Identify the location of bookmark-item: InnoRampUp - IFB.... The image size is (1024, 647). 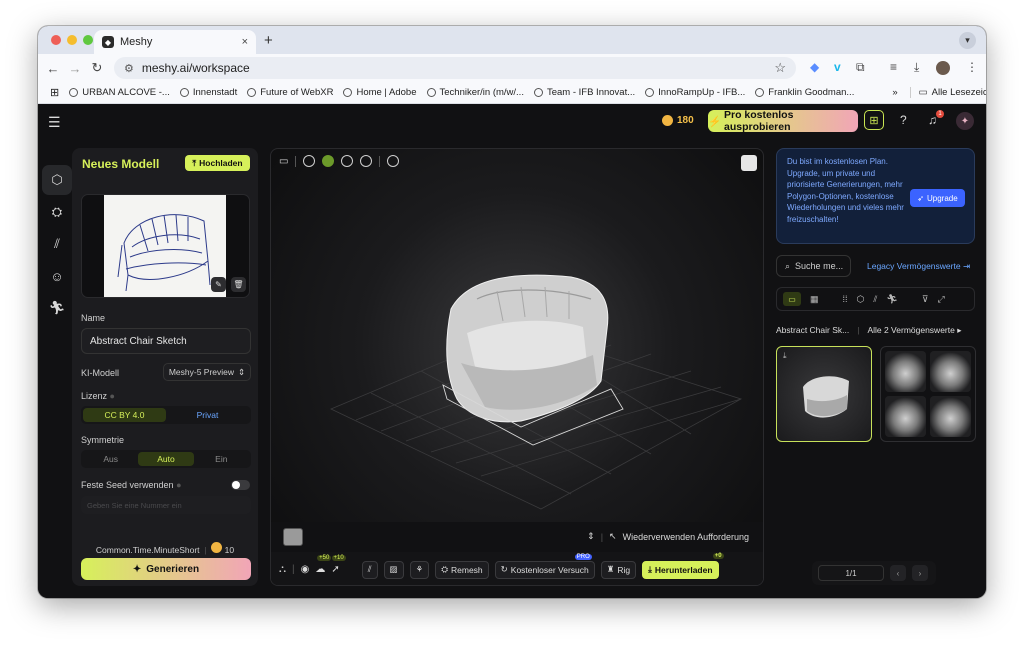
(695, 92).